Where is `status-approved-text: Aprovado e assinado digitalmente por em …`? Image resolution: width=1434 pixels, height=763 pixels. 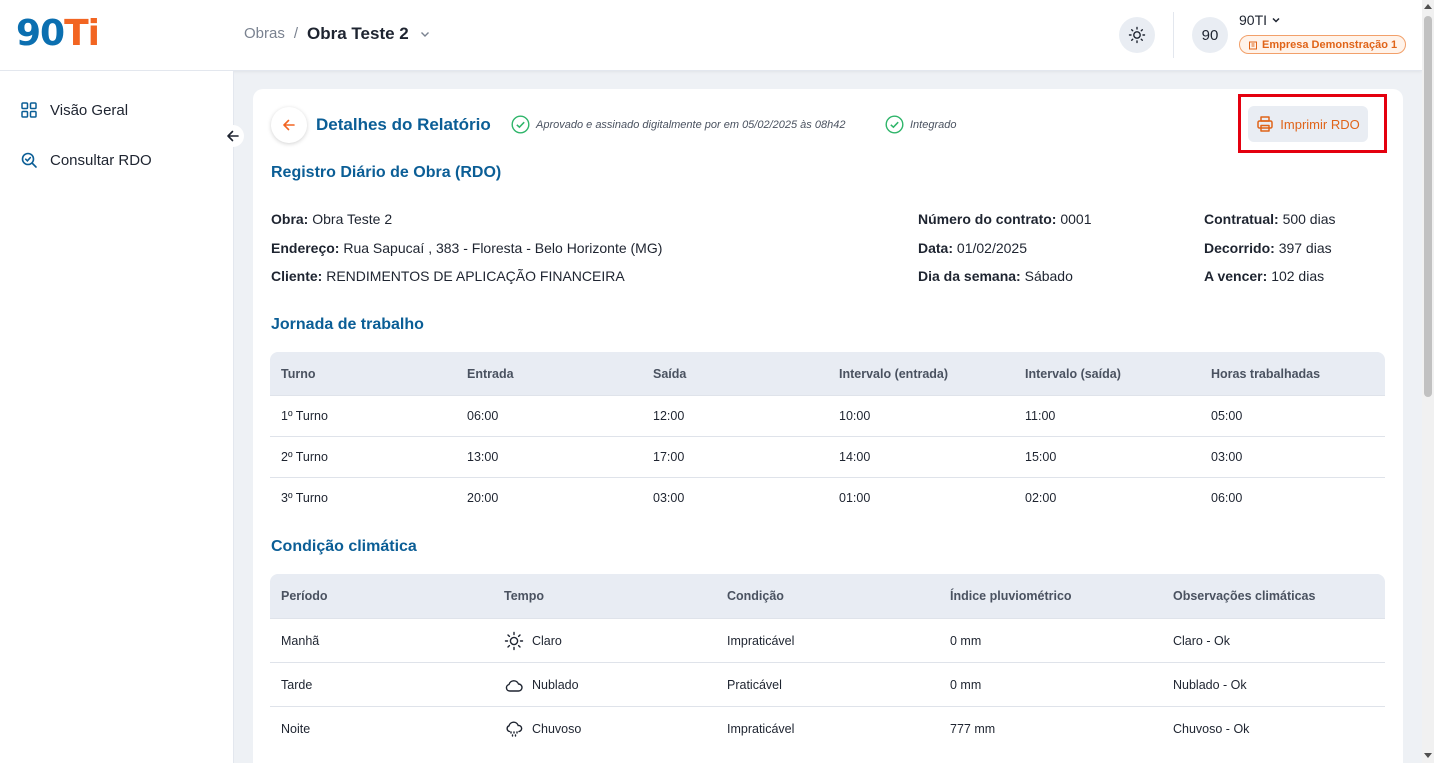
status-approved-text: Aprovado e assinado digitalmente por em … is located at coordinates (691, 124).